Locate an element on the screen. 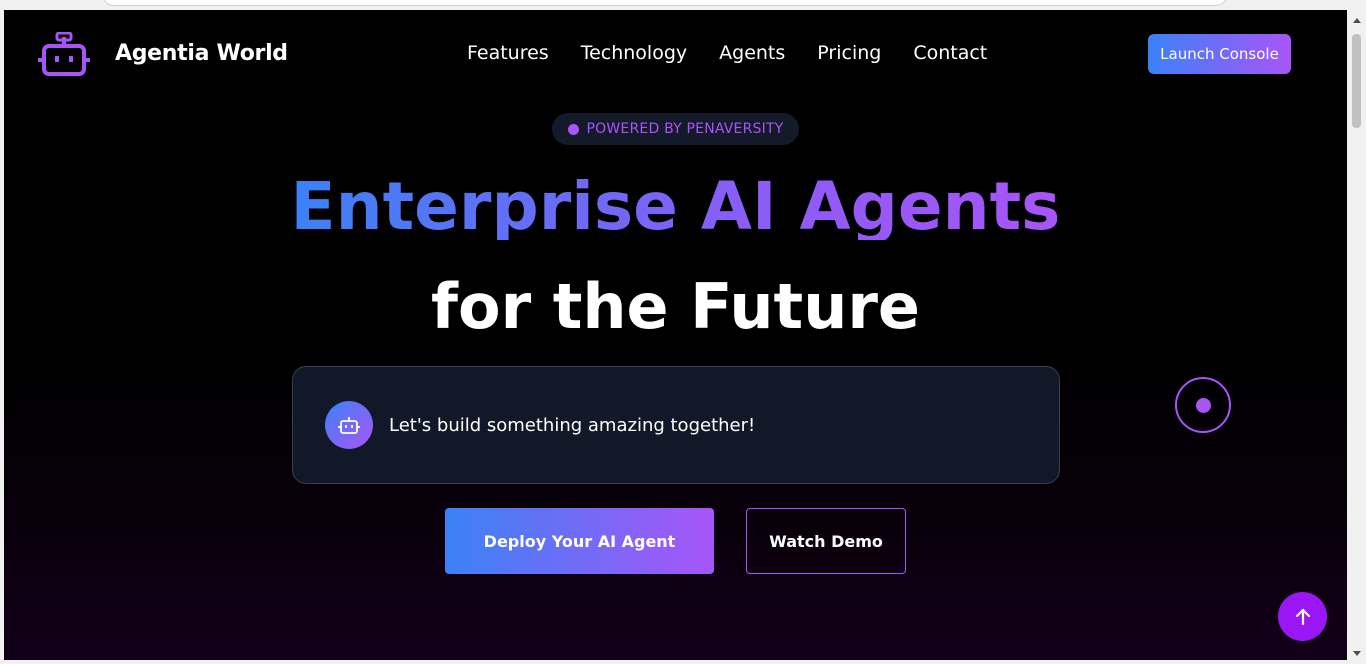 This screenshot has width=1366, height=664. ring-dot is located at coordinates (1203, 405).